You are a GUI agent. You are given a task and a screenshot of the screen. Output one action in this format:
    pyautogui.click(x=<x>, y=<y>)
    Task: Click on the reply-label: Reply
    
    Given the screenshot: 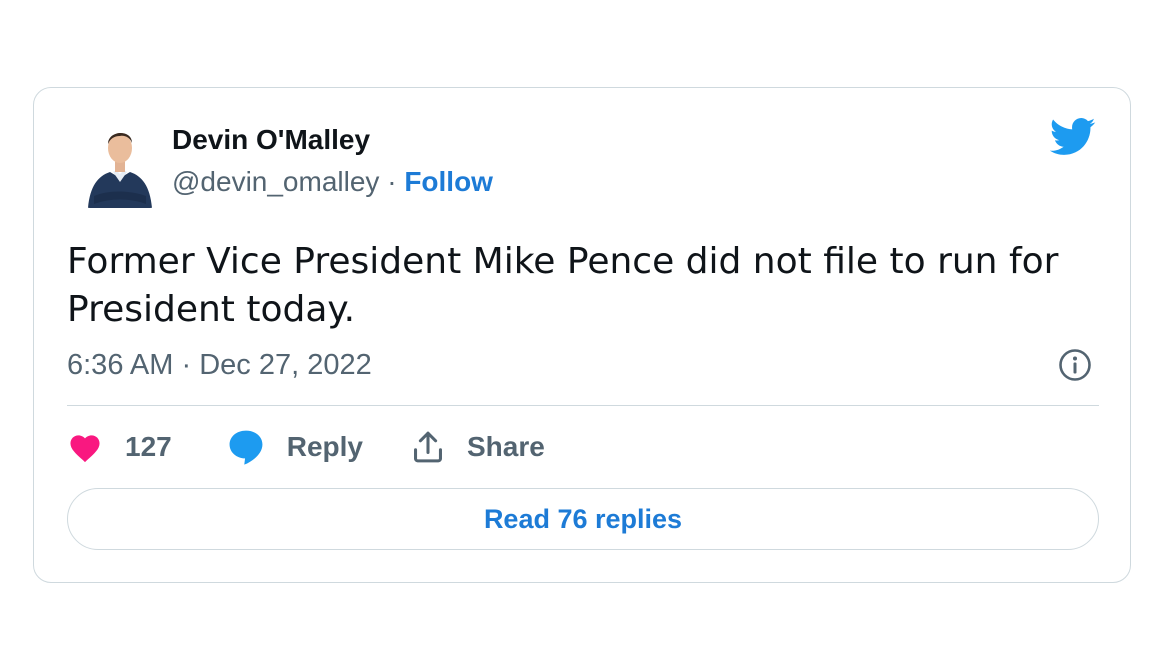 What is the action you would take?
    pyautogui.click(x=324, y=446)
    